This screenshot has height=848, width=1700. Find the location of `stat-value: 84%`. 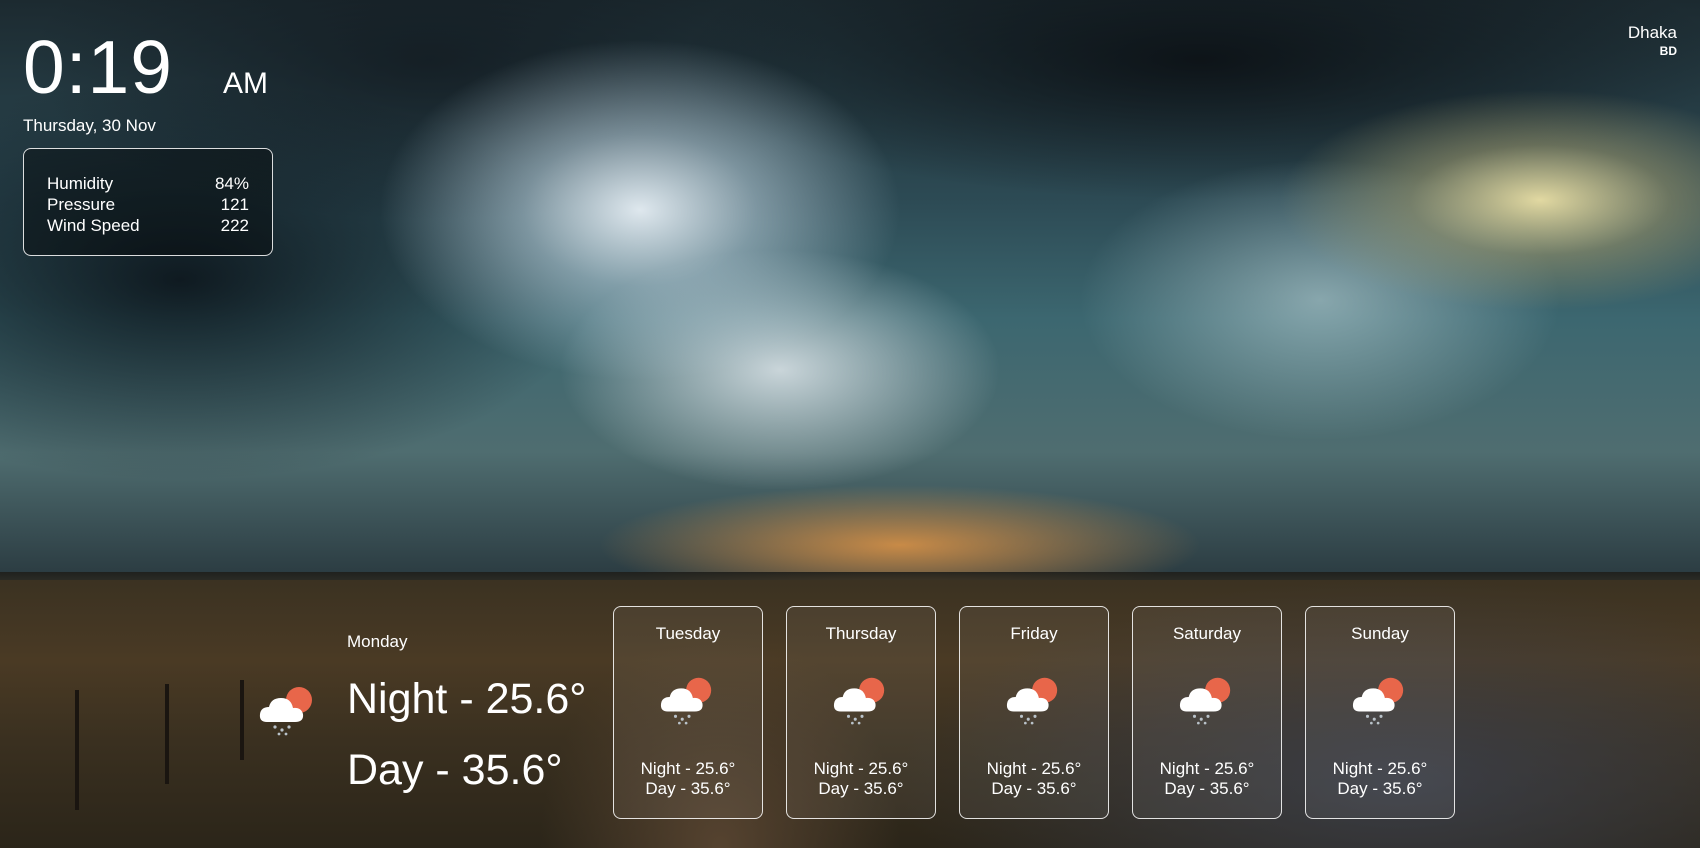

stat-value: 84% is located at coordinates (231, 183).